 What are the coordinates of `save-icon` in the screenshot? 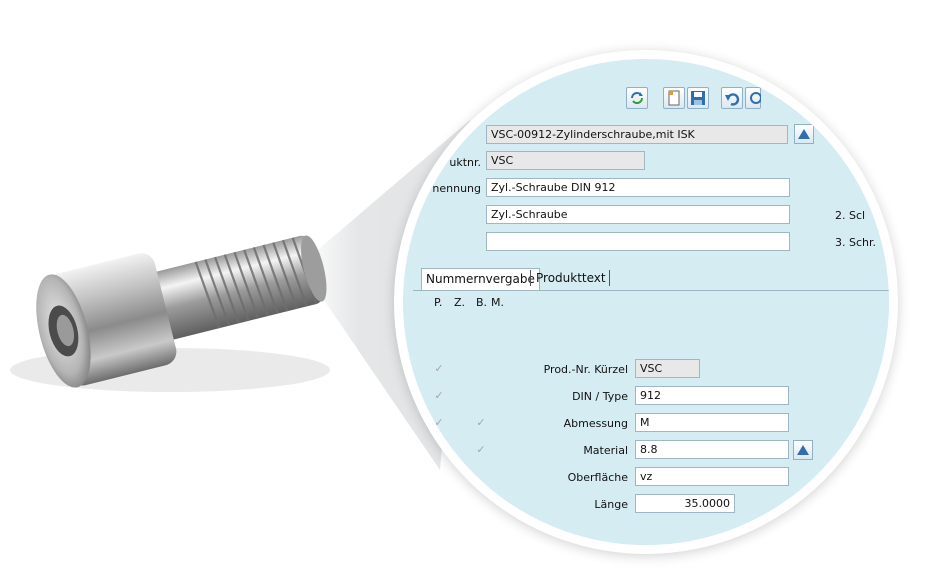 It's located at (698, 98).